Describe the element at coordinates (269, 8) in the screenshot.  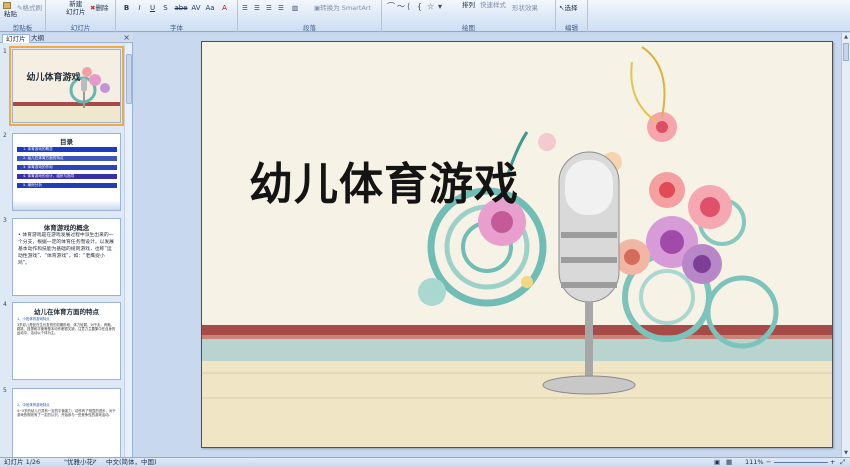
I see `align-right-button: ☰` at that location.